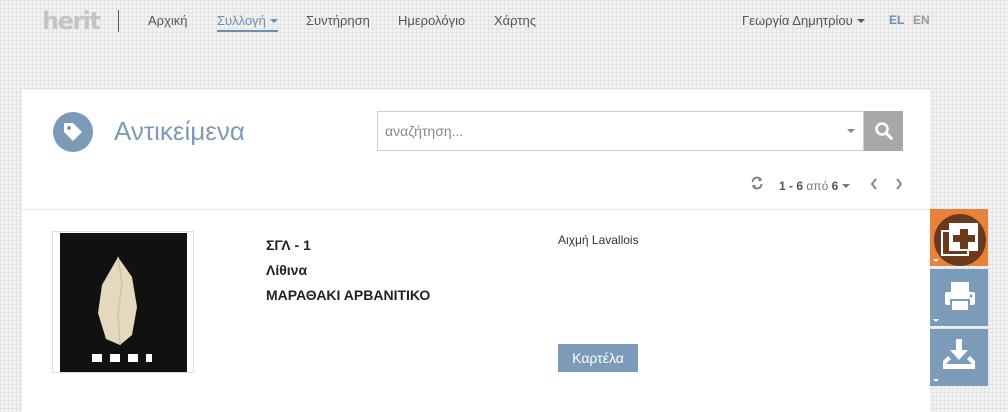  What do you see at coordinates (515, 20) in the screenshot?
I see `nav-item-map: Χάρτης` at bounding box center [515, 20].